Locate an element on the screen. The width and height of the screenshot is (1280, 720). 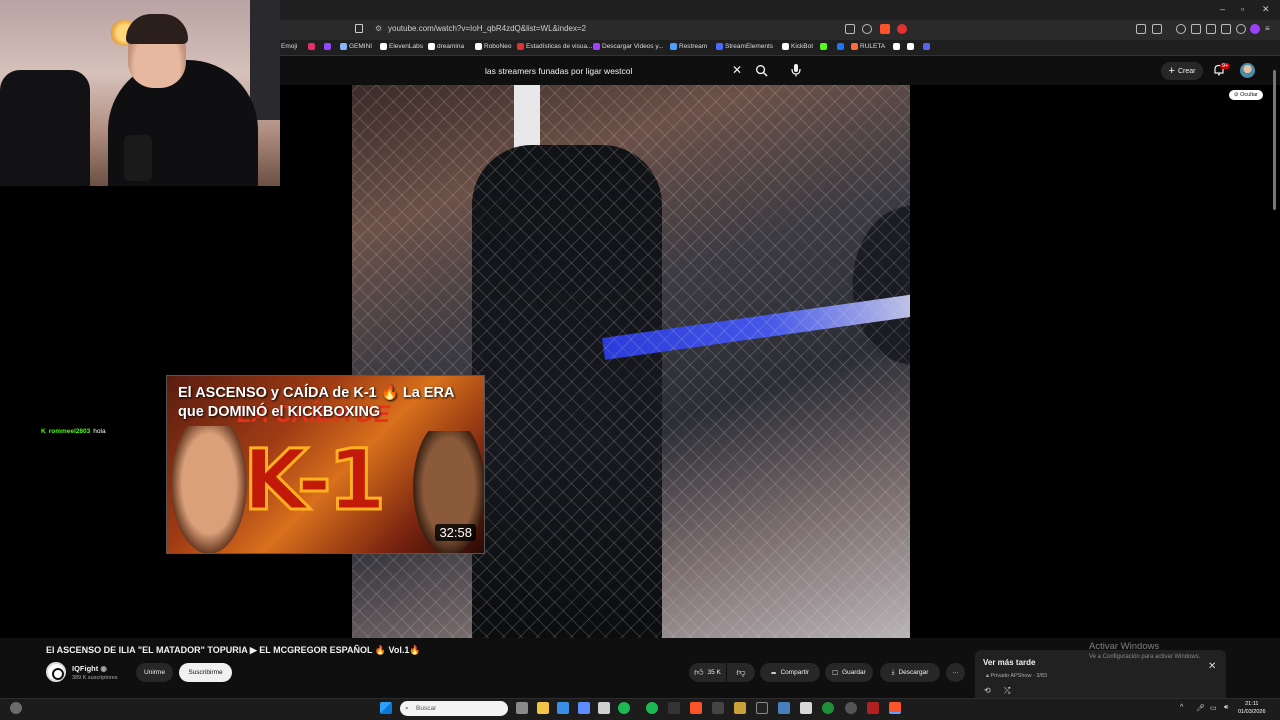
activate-windows-watermark: Activar Windows is located at coordinates (1124, 646).